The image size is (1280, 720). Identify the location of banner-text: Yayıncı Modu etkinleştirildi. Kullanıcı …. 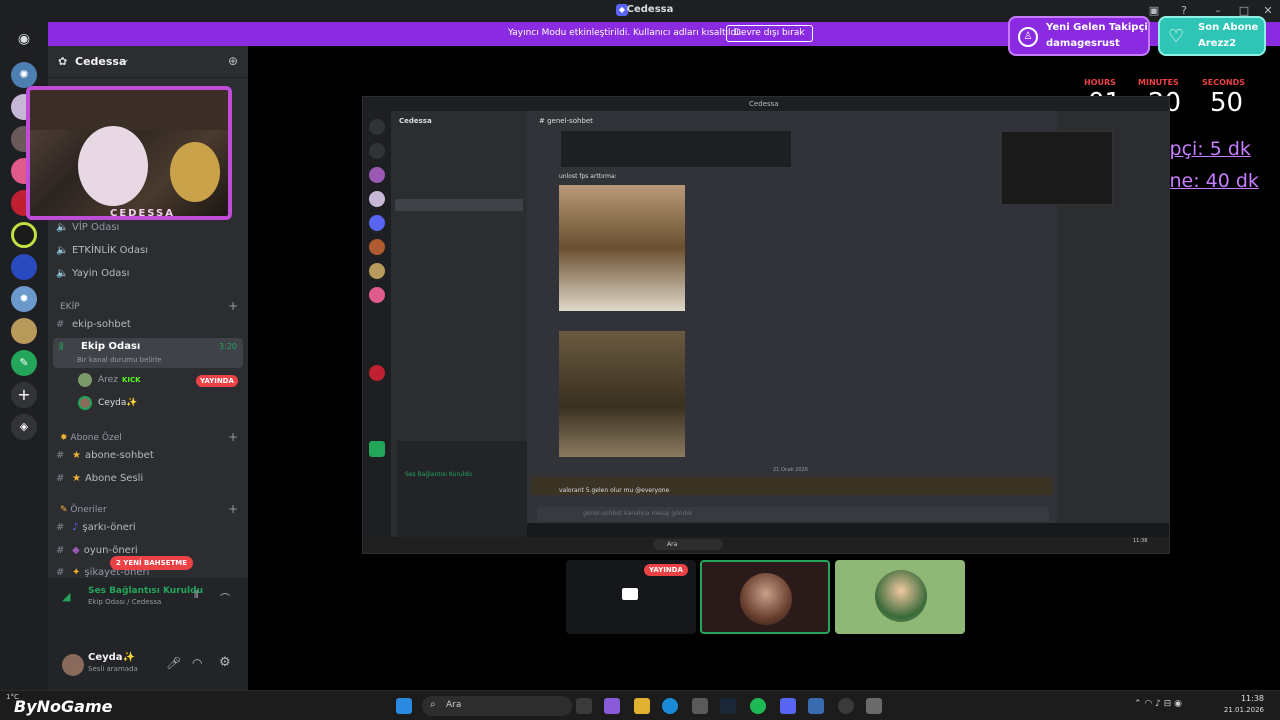
(625, 33).